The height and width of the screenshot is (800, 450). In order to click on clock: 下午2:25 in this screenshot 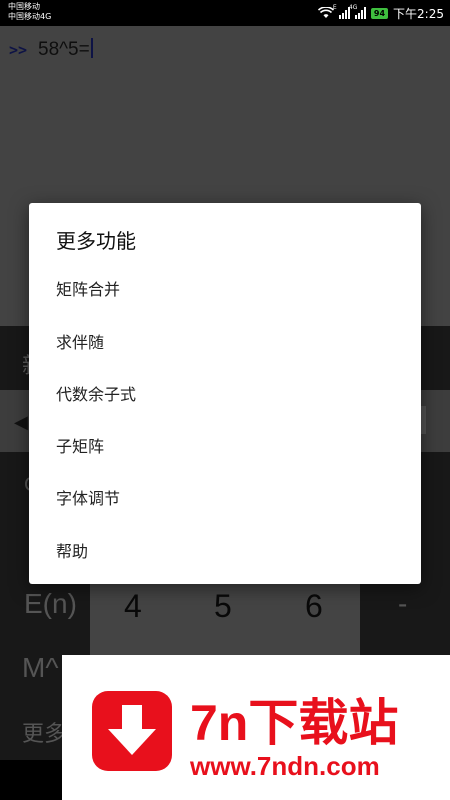, I will do `click(418, 13)`.